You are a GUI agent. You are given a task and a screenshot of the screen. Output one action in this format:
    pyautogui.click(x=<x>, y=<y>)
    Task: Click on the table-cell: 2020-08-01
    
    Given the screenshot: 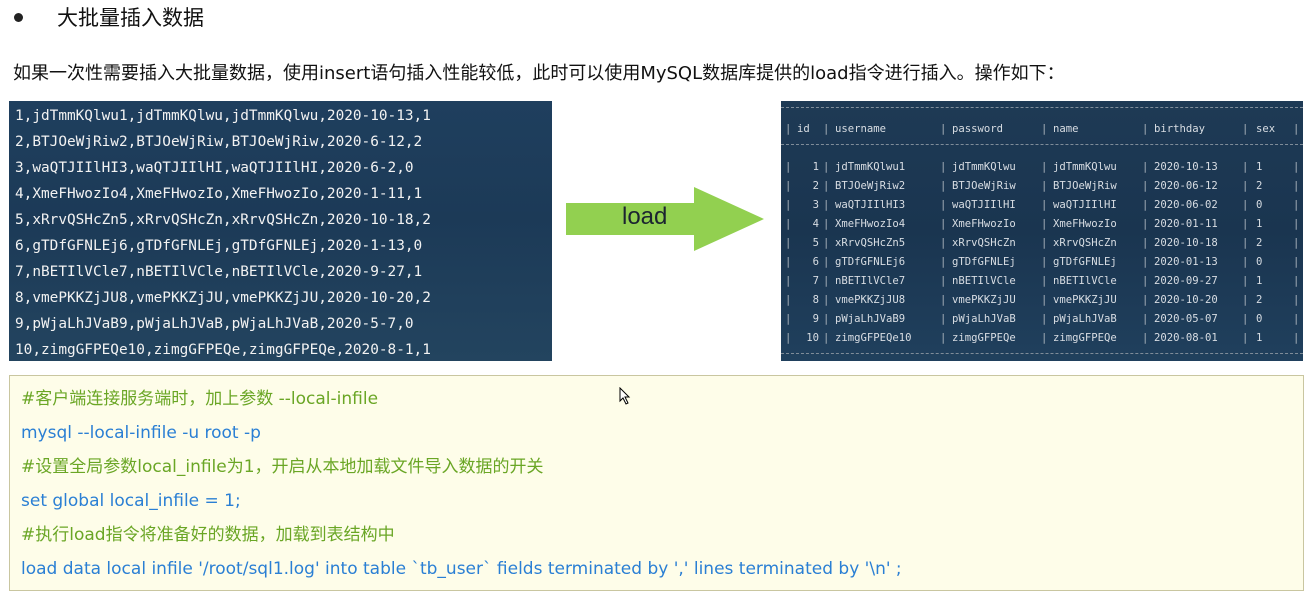 What is the action you would take?
    pyautogui.click(x=1186, y=338)
    